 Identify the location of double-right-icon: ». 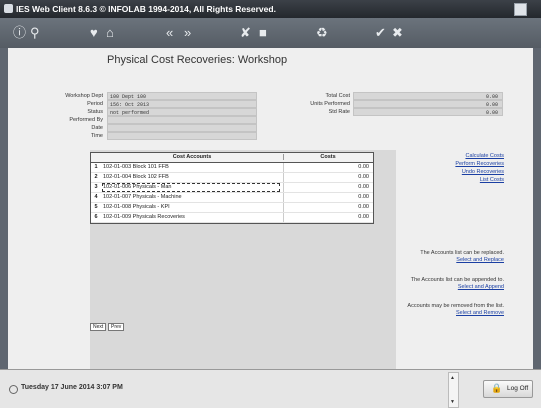
(187, 33).